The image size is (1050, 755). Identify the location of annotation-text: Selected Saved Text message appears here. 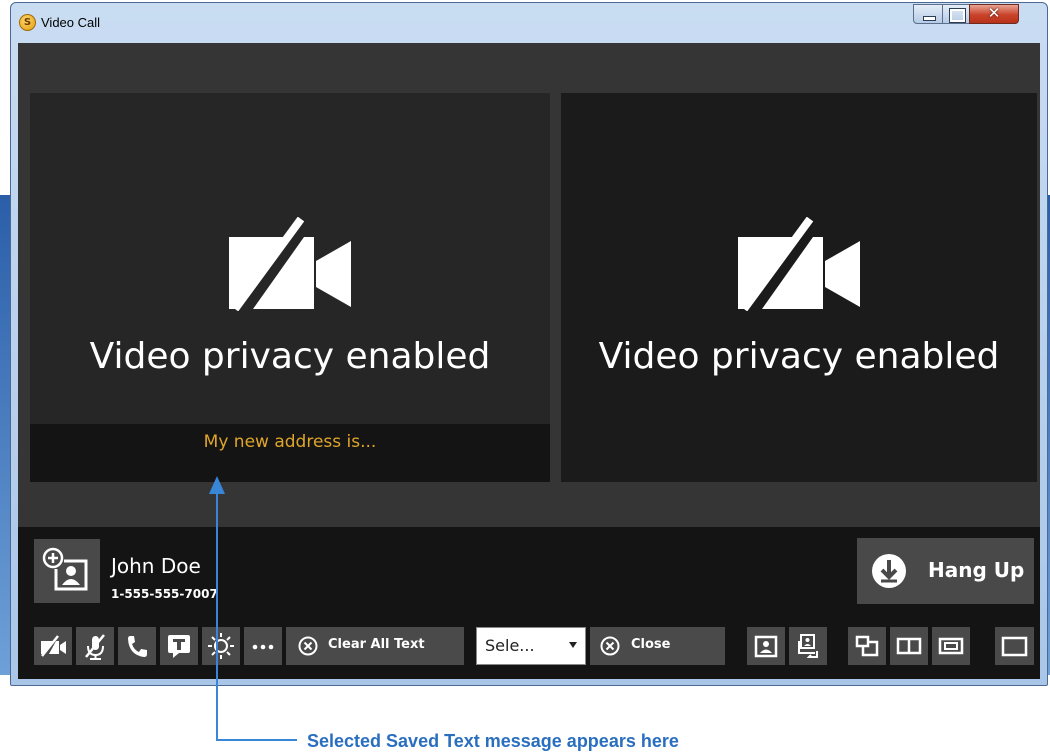
(493, 741).